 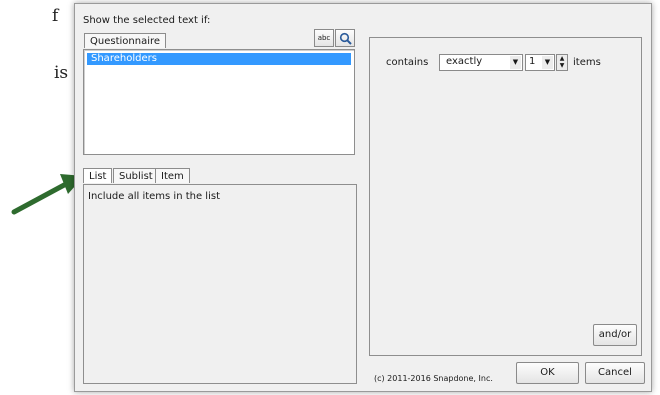 I want to click on abc-label: abc, so click(x=324, y=38).